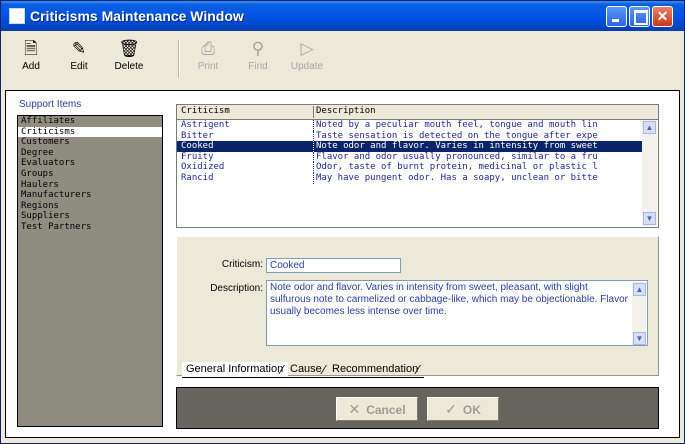 The width and height of the screenshot is (685, 444). Describe the element at coordinates (90, 185) in the screenshot. I see `support-item: Haulers` at that location.